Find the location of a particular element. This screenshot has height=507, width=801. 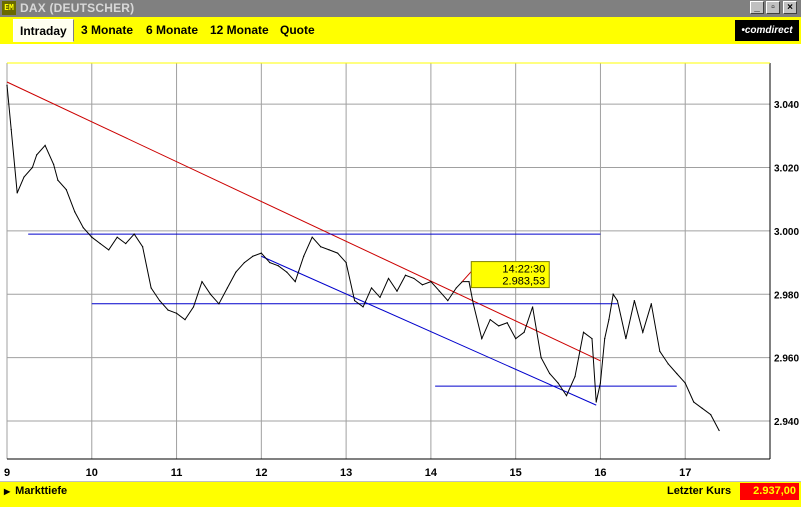

tab-quote: Quote is located at coordinates (297, 30).